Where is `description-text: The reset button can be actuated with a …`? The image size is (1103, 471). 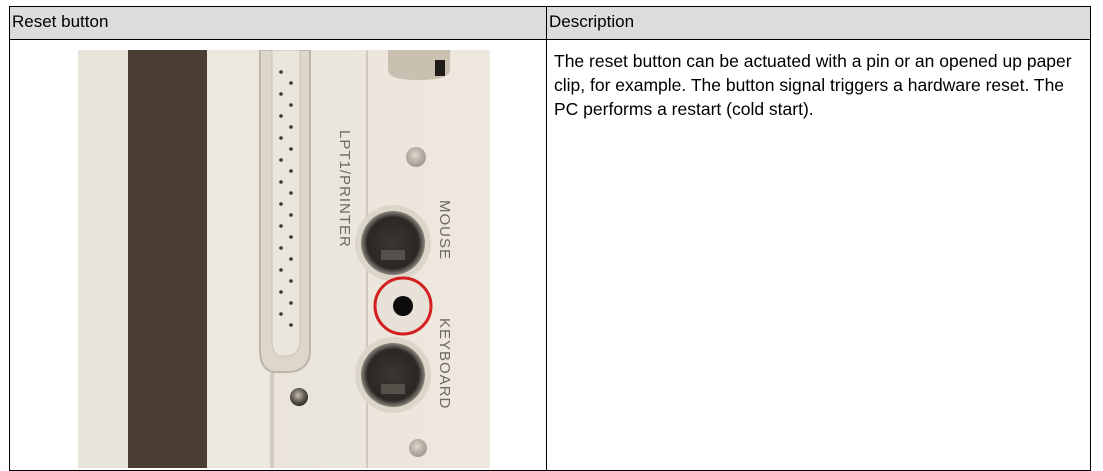
description-text: The reset button can be actuated with a … is located at coordinates (813, 85).